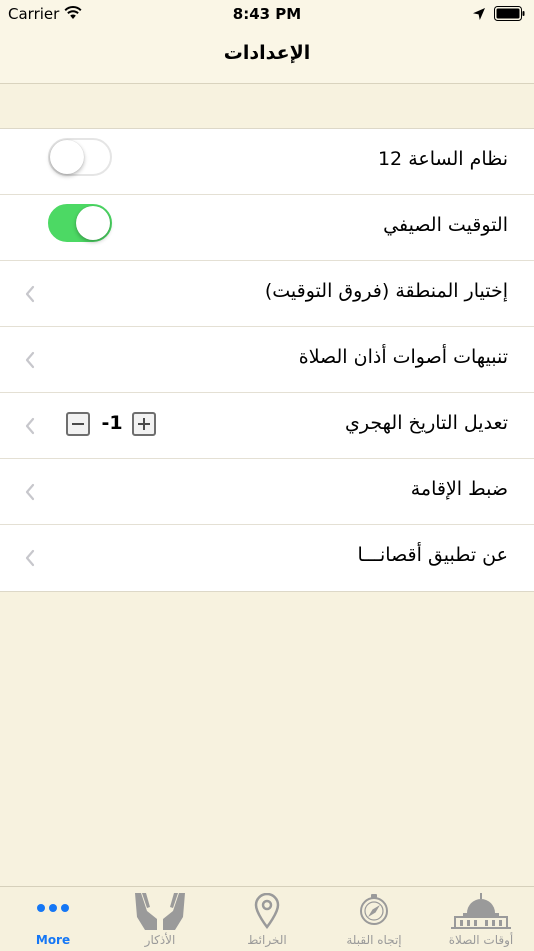  I want to click on battery-icon, so click(509, 13).